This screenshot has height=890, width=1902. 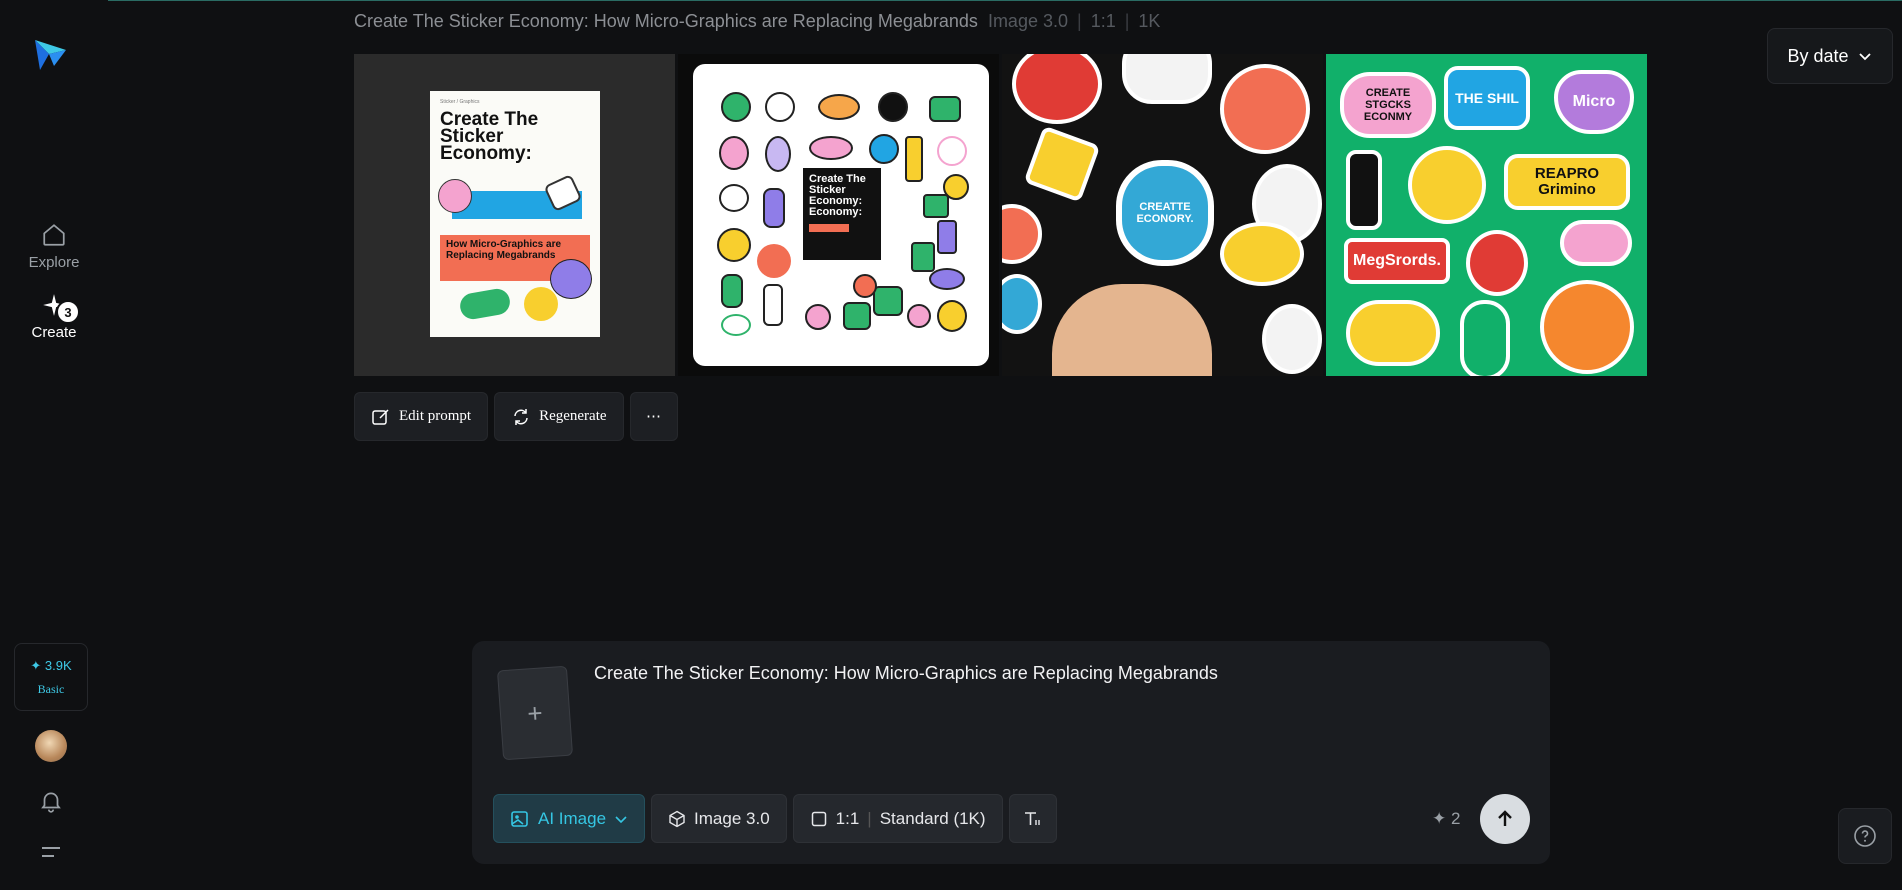 I want to click on sidebar-item-explore: Explore, so click(x=54, y=246).